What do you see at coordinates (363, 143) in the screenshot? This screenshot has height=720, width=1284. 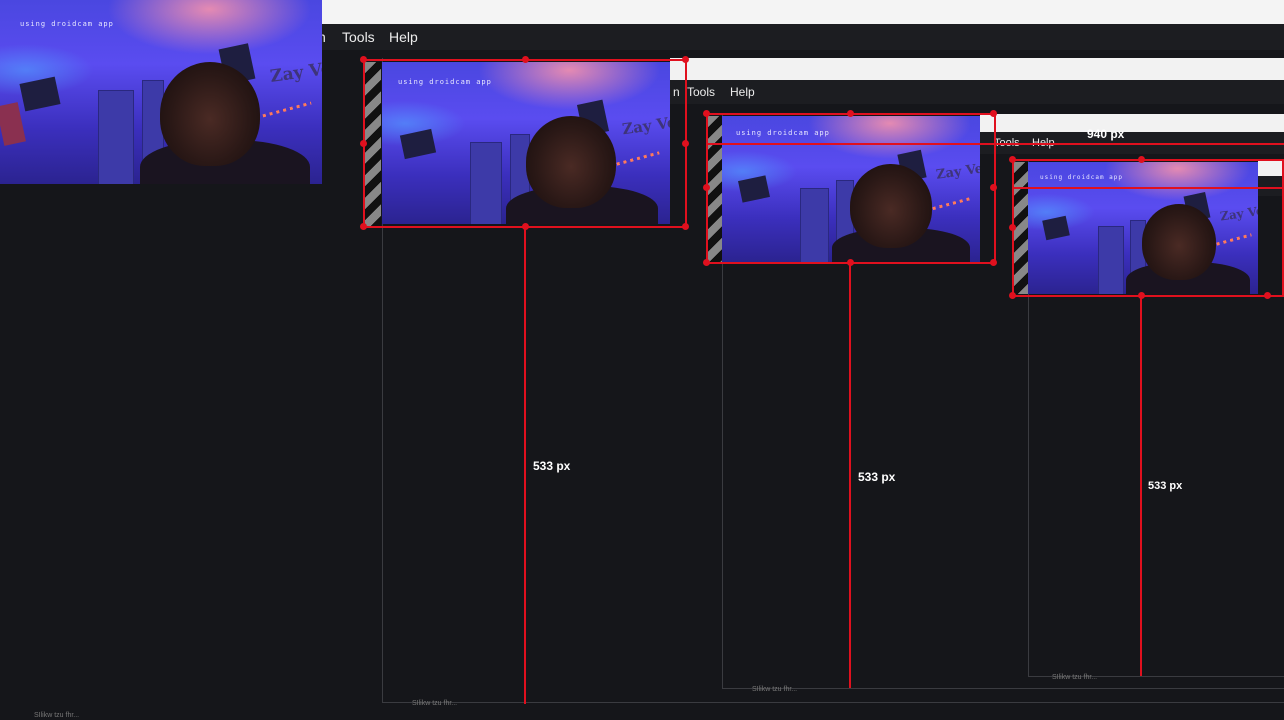 I see `resize-handle-1-l` at bounding box center [363, 143].